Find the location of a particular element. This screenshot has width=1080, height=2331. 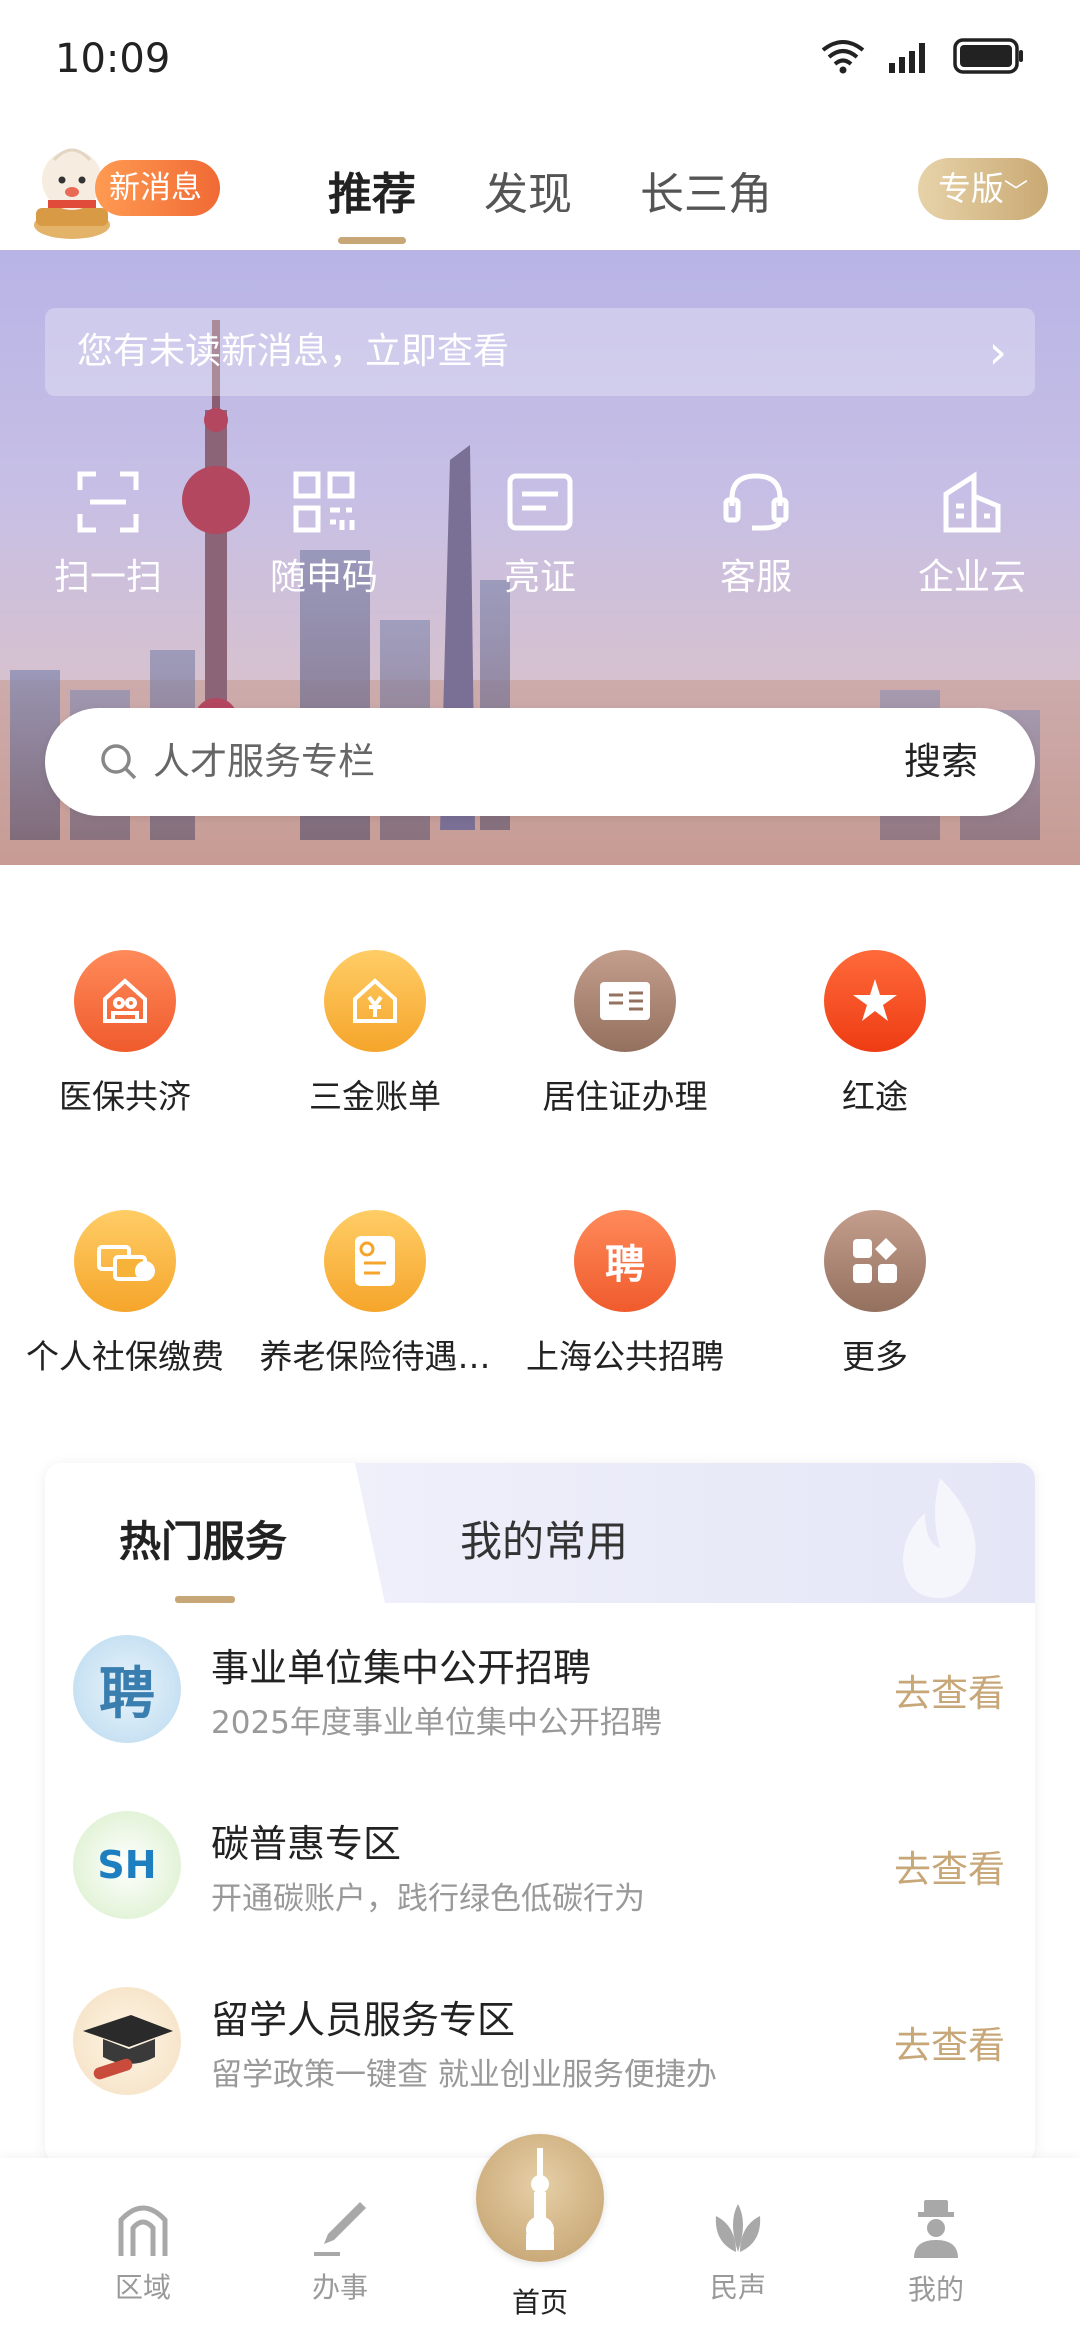

tab-hot-services-label: 热门服务 is located at coordinates (203, 1541).